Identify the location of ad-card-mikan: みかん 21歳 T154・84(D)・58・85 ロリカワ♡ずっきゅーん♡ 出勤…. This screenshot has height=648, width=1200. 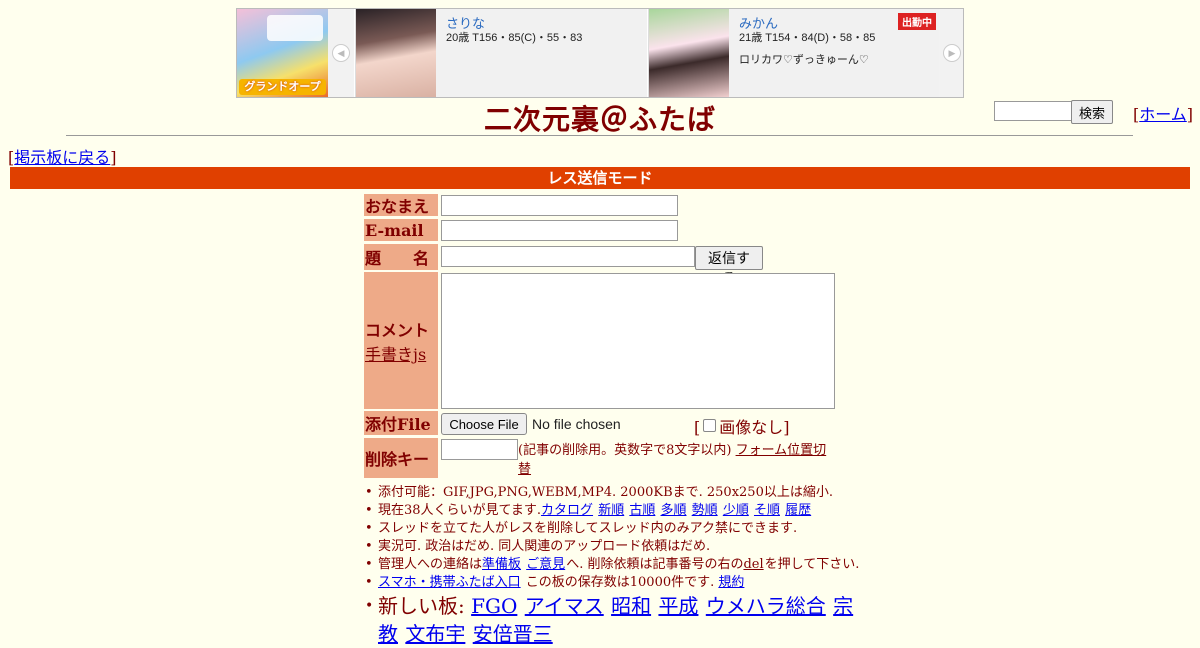
(794, 53).